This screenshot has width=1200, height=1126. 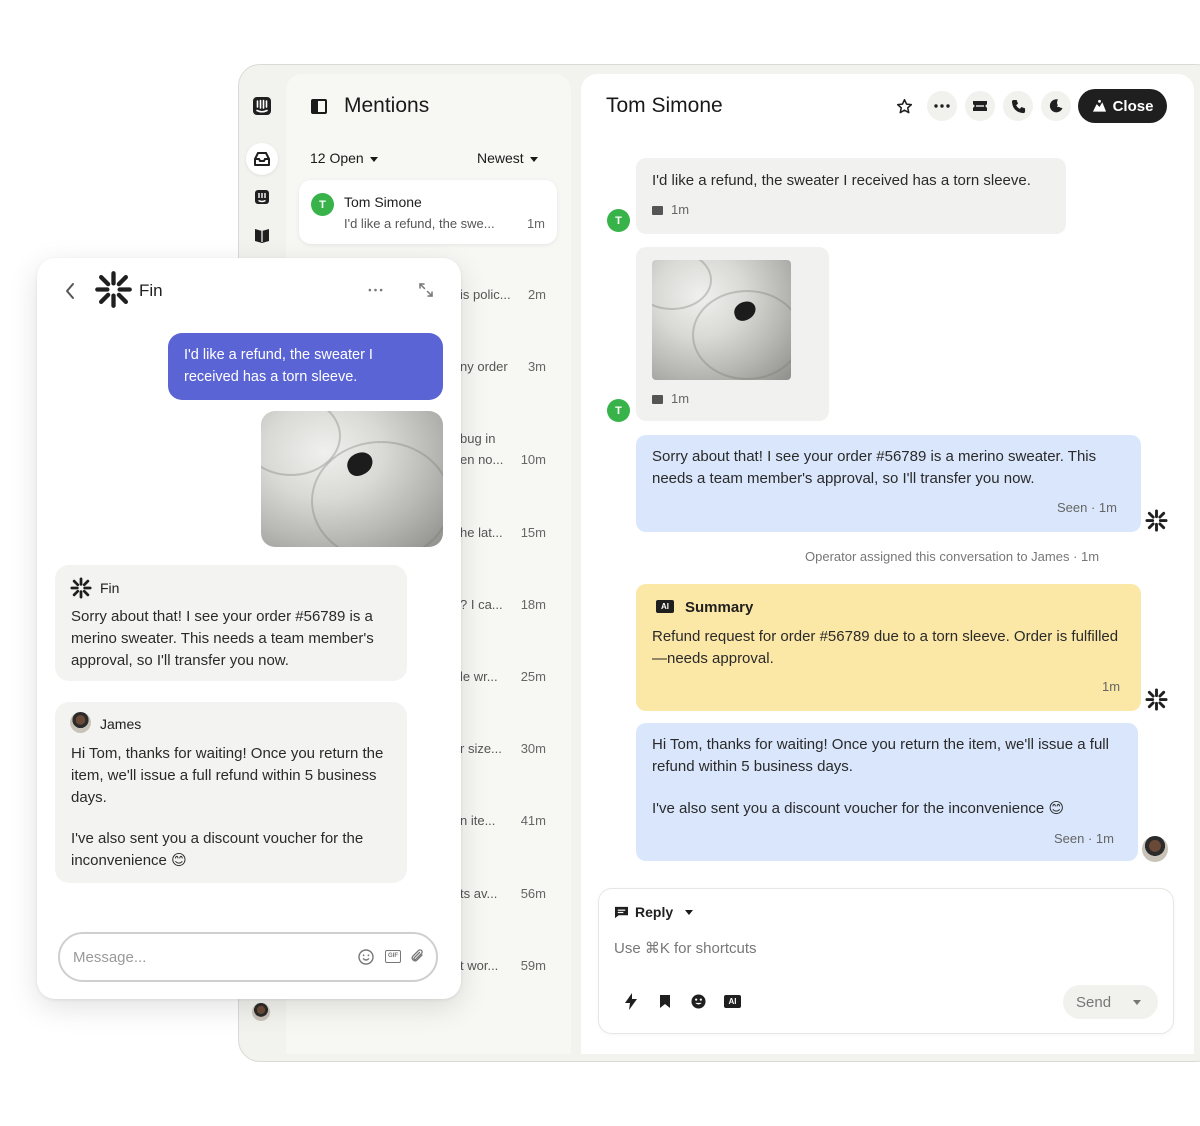 I want to click on svg-text: z, so click(x=1058, y=106).